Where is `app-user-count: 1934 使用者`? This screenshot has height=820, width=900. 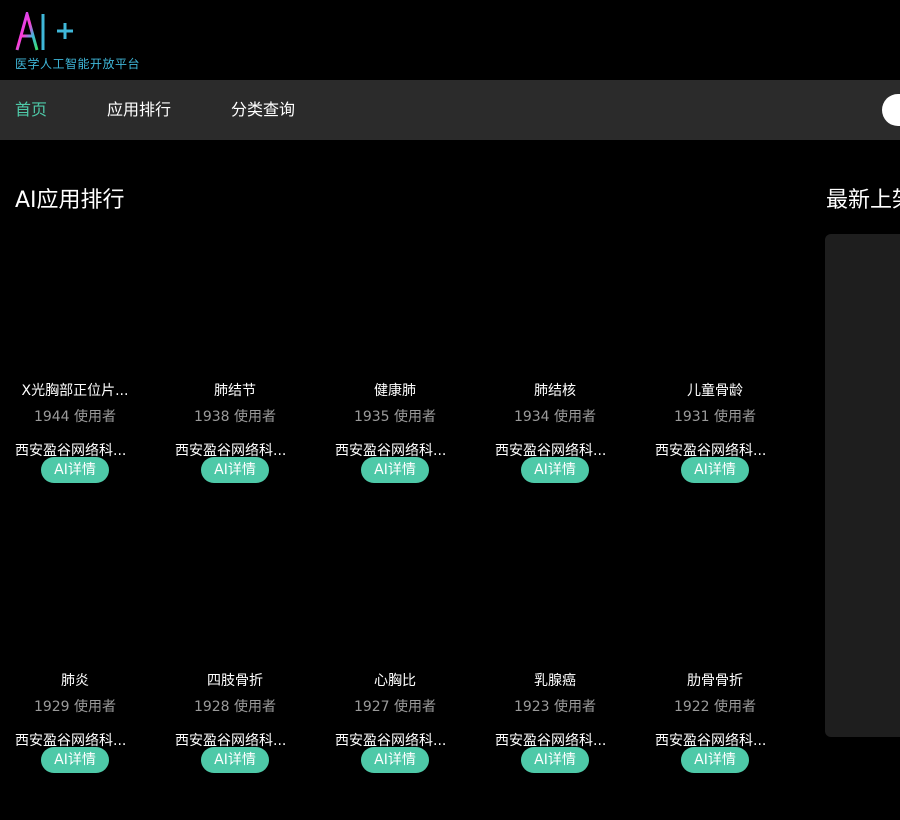 app-user-count: 1934 使用者 is located at coordinates (555, 417).